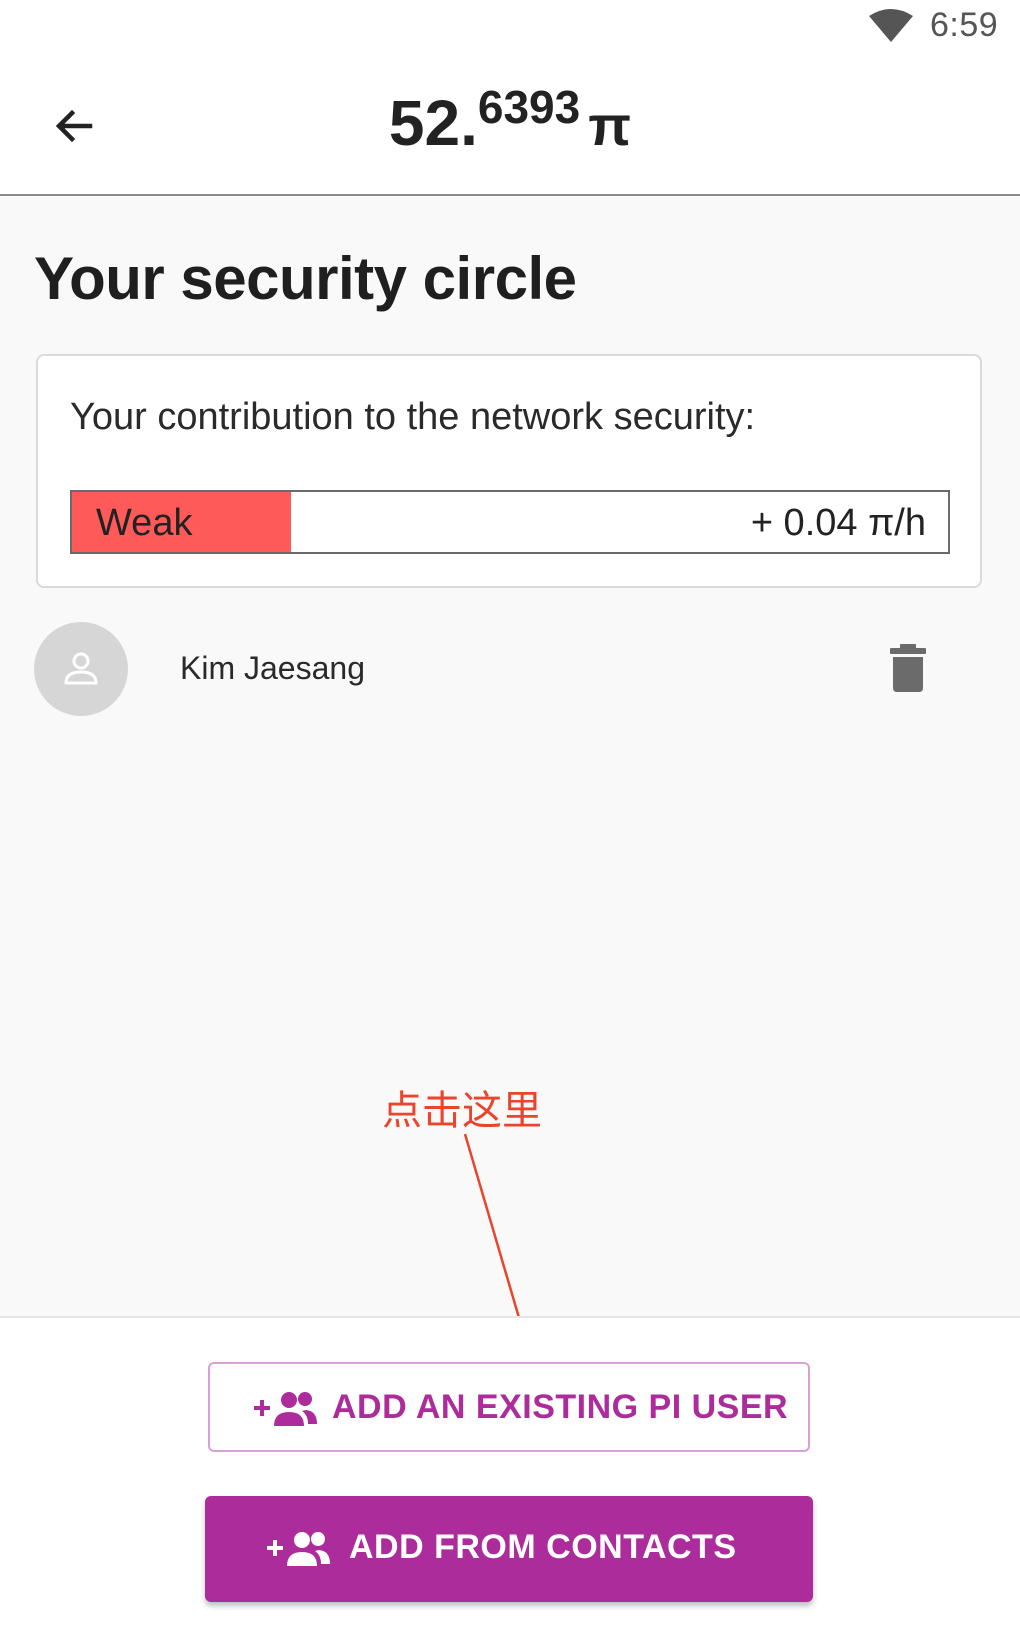 This screenshot has width=1020, height=1632. I want to click on add-from-contacts-button: ADD FROM CONTACTS, so click(509, 1549).